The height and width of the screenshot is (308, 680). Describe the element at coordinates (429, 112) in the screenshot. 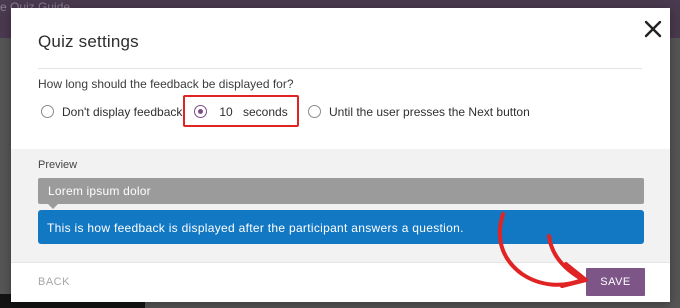

I see `radio-until-next-label: Until the user presses the Next button` at that location.